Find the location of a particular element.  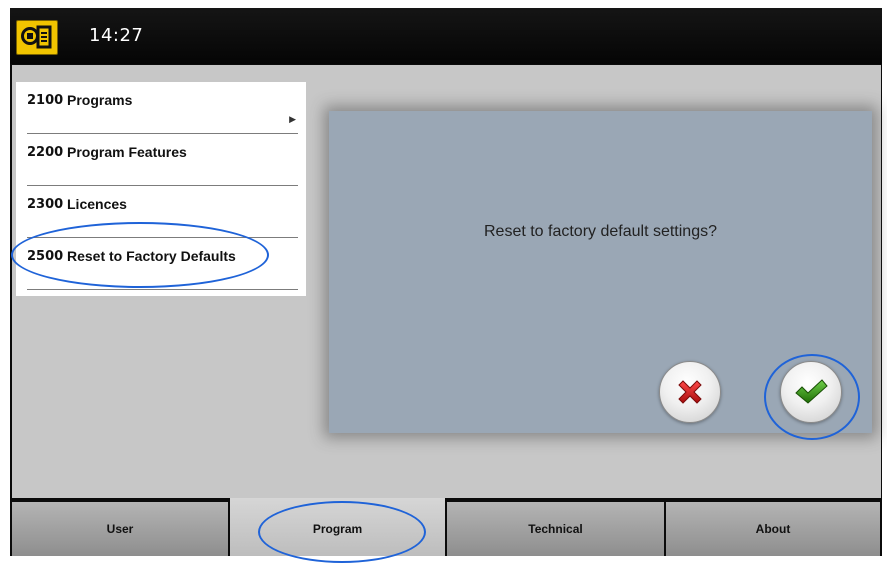

dialog-message: Reset to factory default settings? is located at coordinates (600, 231).